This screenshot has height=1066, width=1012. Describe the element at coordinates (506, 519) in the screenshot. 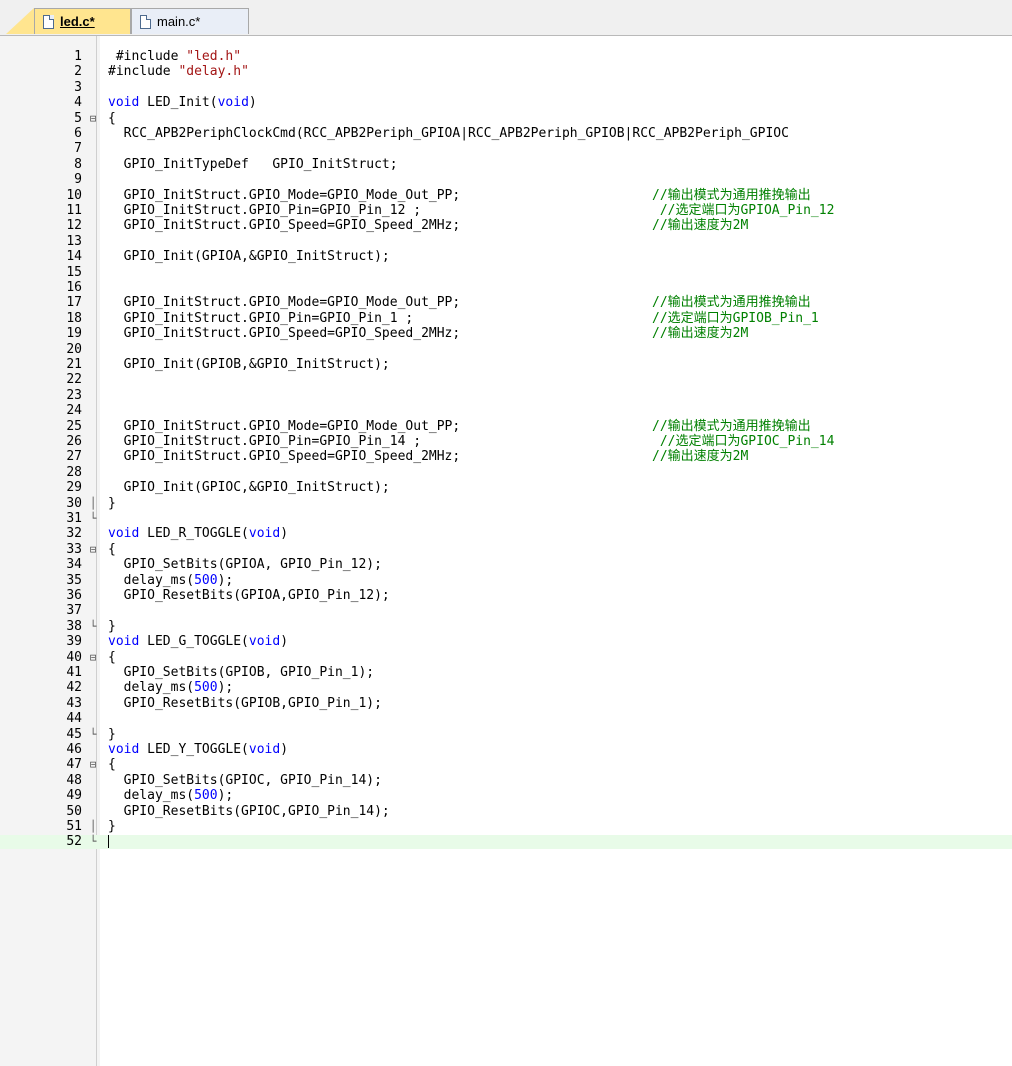

I see `code-line: 31 └` at that location.